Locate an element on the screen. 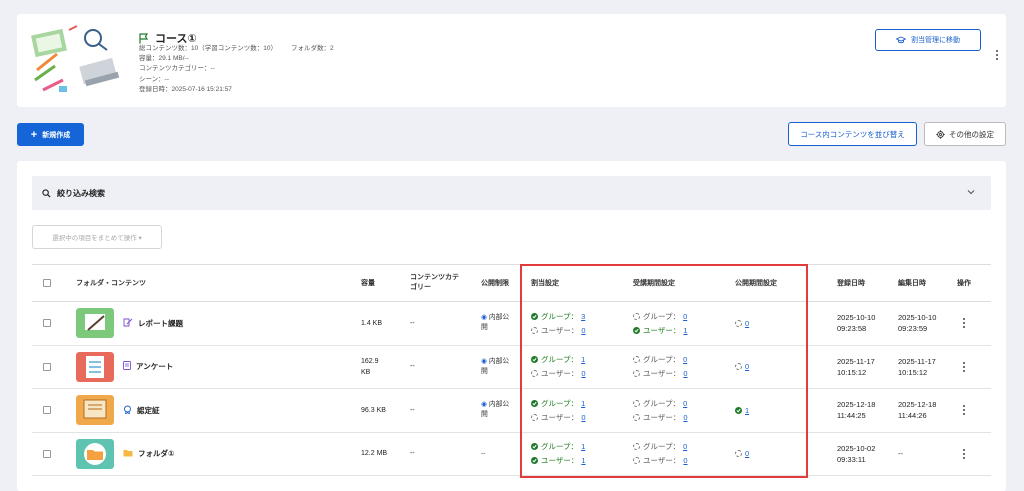 This screenshot has height=491, width=1024. capacity-value: 96.3 KB is located at coordinates (373, 410).